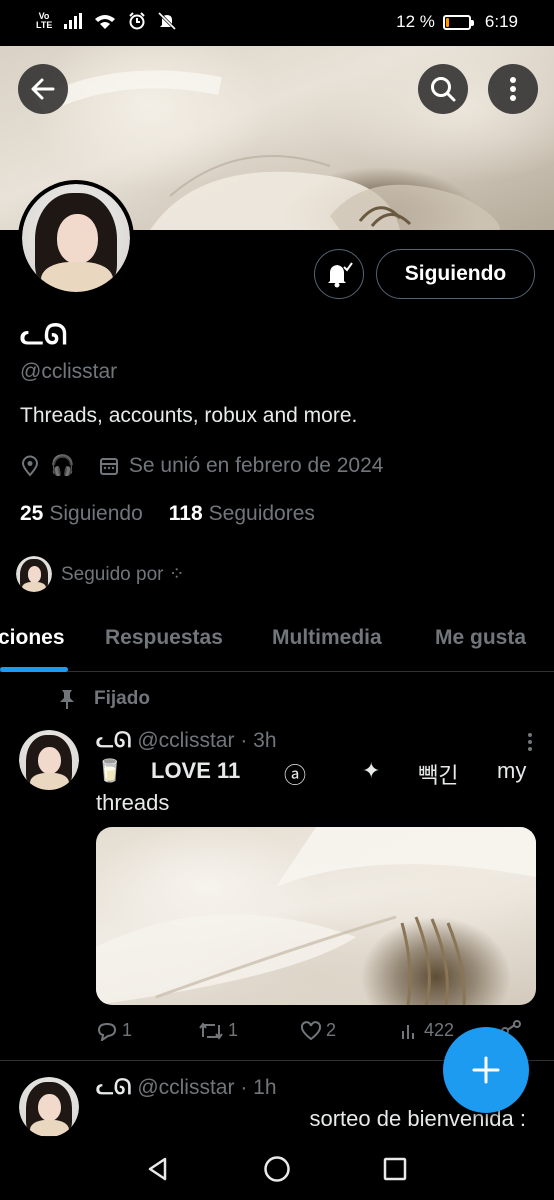 The width and height of the screenshot is (554, 1200). I want to click on profile-handle: @cclisstar, so click(69, 371).